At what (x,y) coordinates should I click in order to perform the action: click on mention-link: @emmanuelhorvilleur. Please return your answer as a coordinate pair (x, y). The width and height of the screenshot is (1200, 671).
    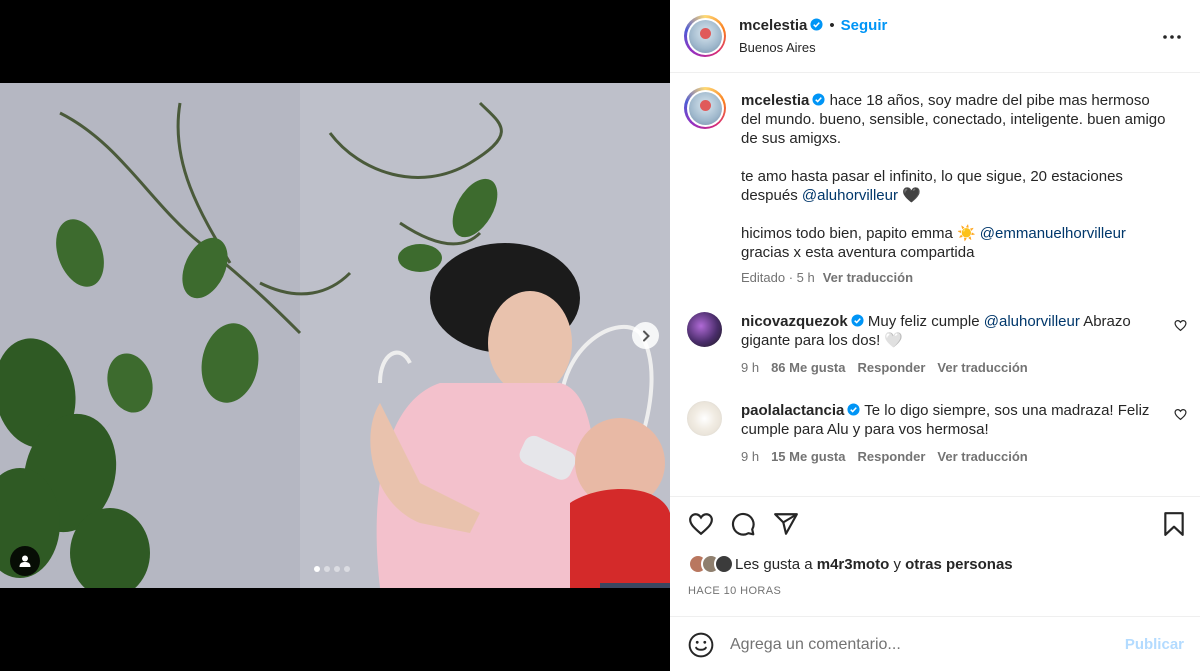
    Looking at the image, I should click on (1053, 233).